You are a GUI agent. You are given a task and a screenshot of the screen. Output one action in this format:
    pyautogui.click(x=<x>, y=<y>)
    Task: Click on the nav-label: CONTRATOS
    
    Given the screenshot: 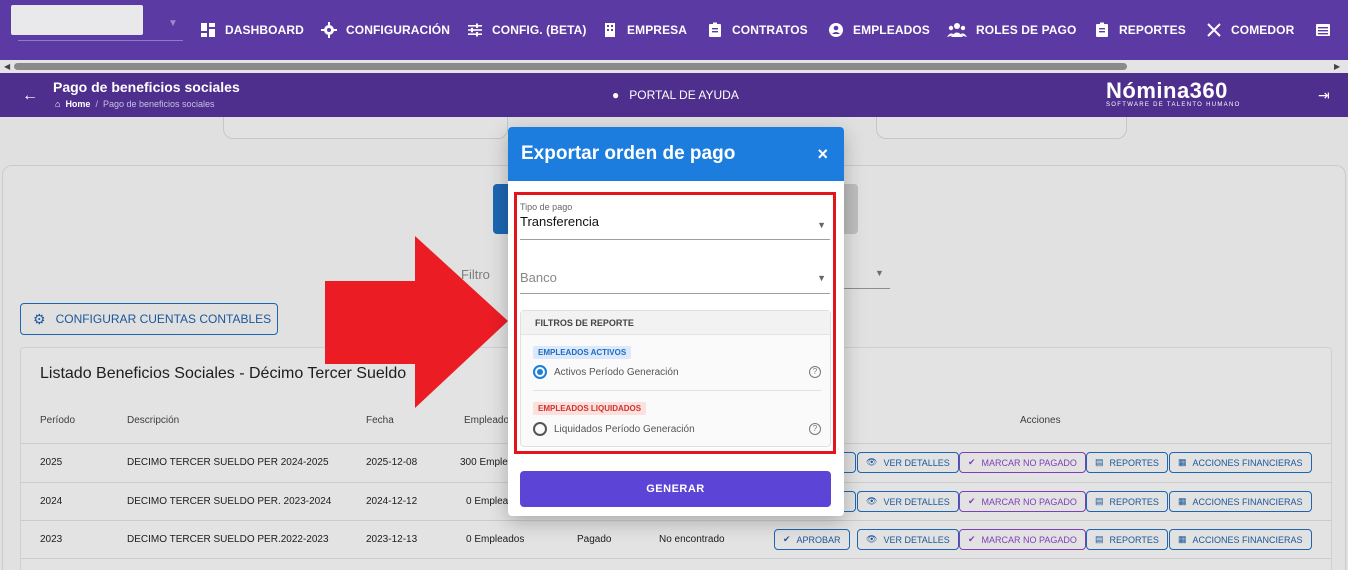 What is the action you would take?
    pyautogui.click(x=770, y=30)
    